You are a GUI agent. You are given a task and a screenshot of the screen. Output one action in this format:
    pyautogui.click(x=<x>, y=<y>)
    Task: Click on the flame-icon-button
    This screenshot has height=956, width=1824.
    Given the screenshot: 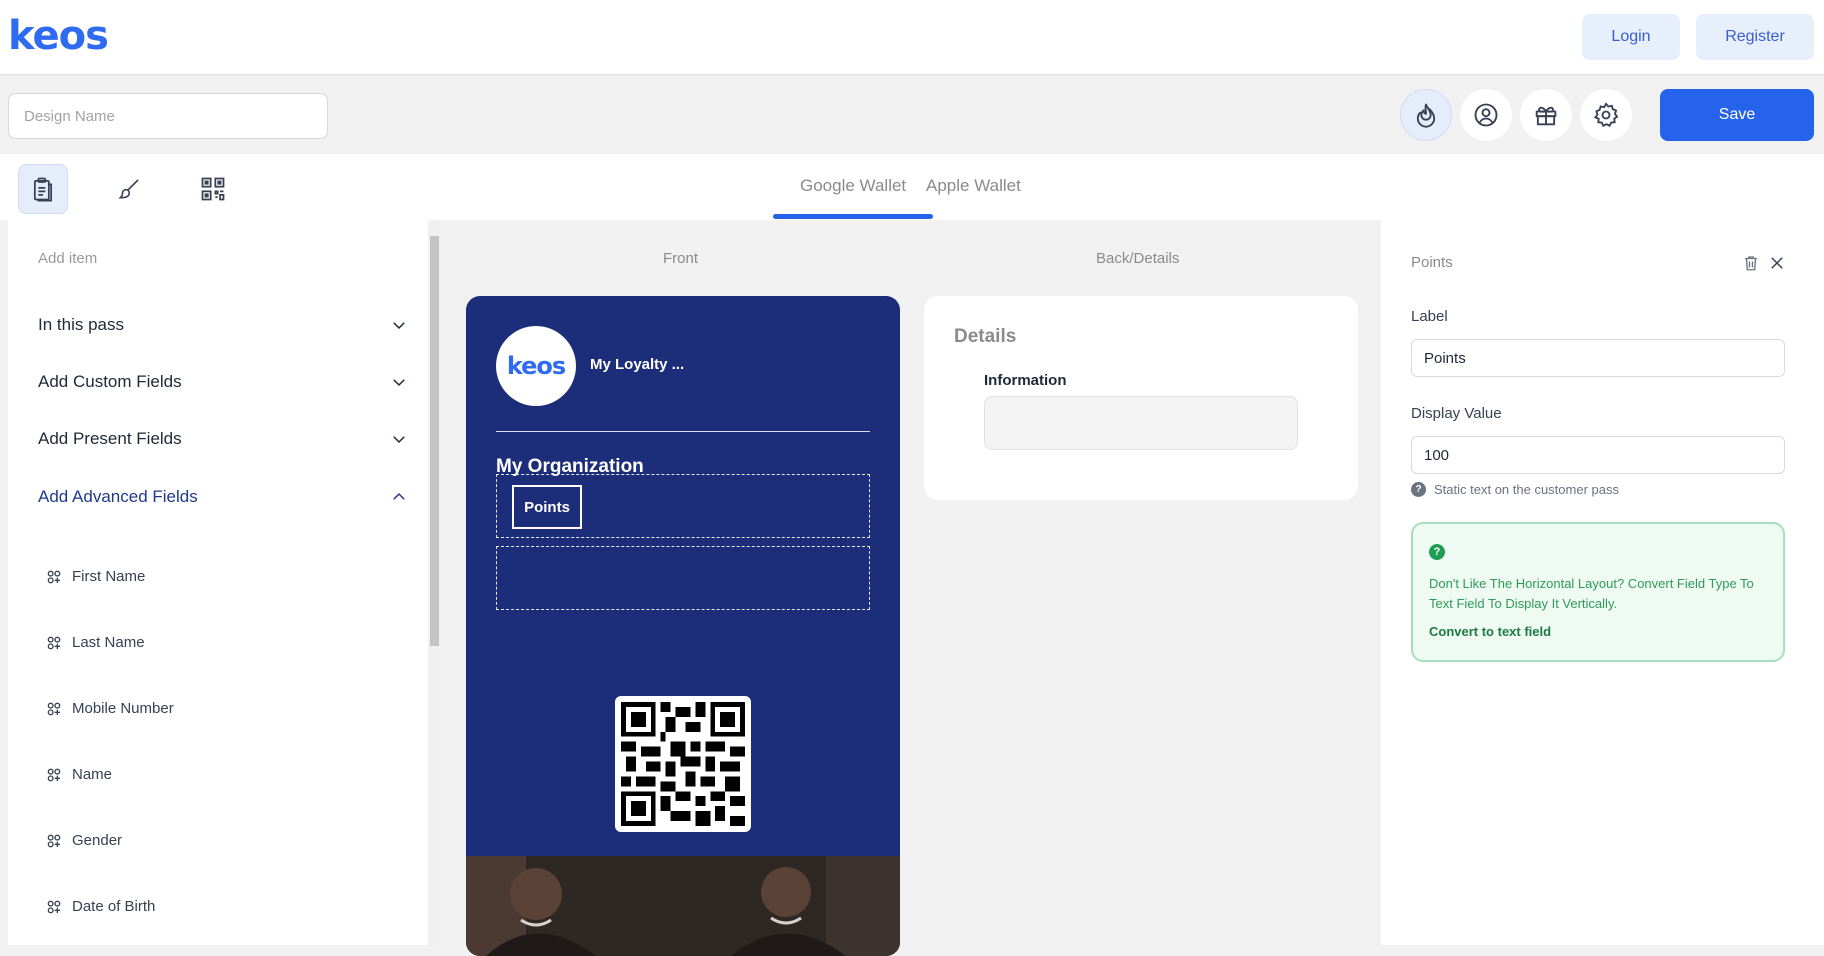 What is the action you would take?
    pyautogui.click(x=1426, y=115)
    